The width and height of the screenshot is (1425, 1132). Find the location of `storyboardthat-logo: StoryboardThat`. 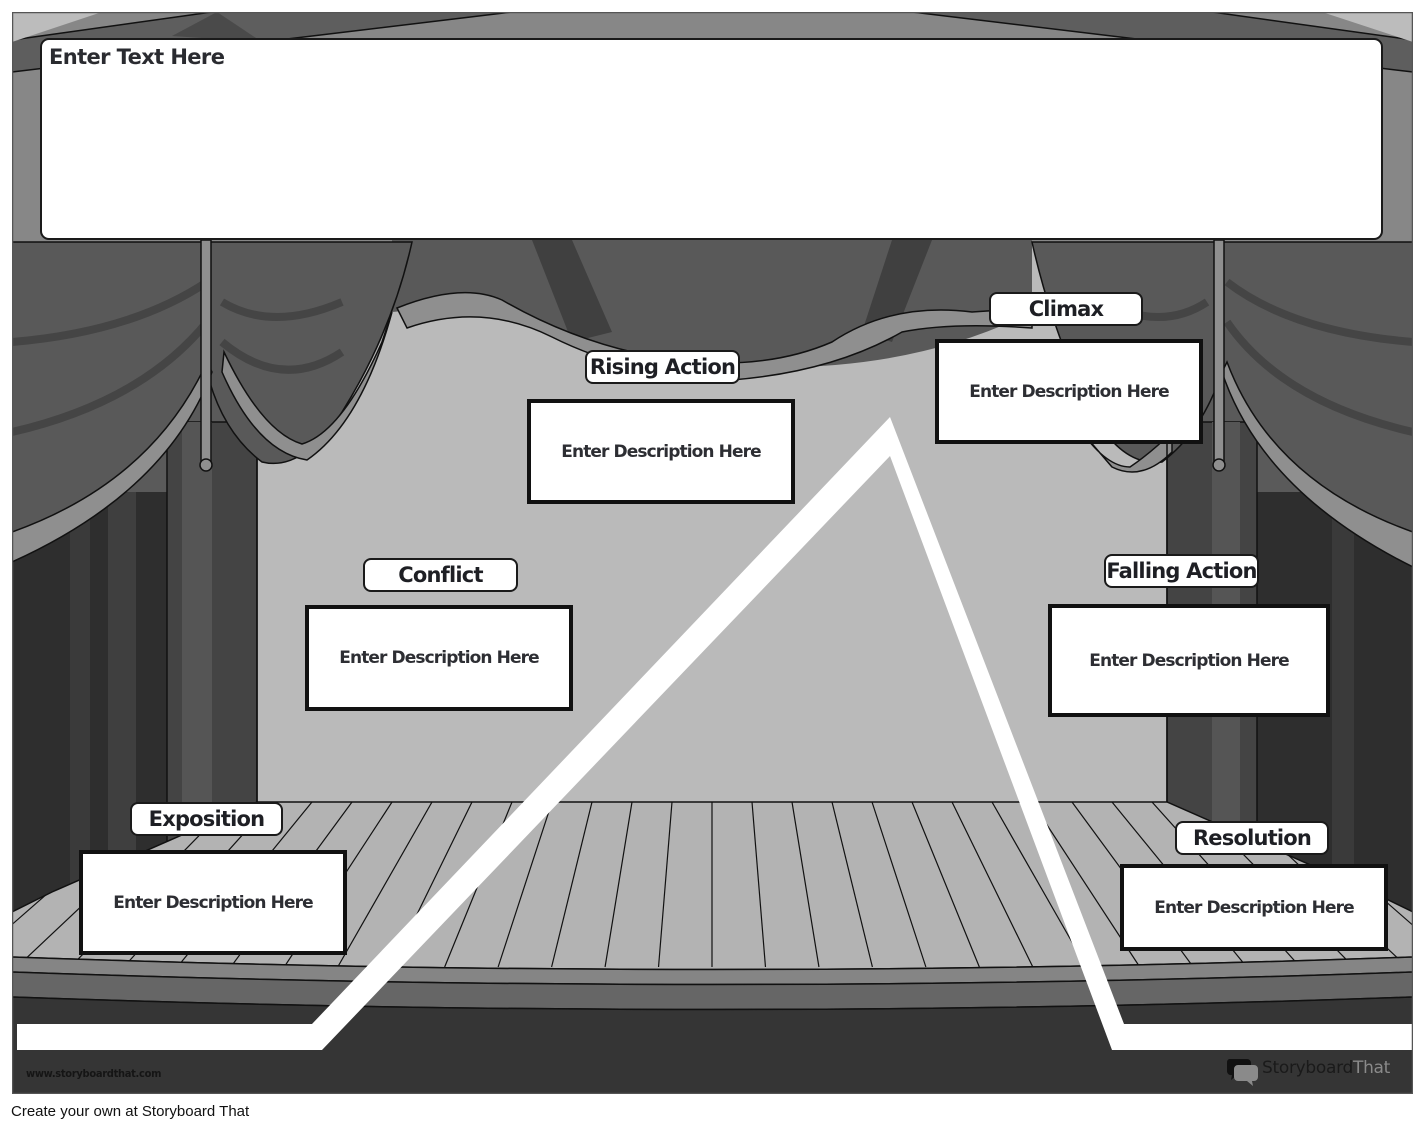

storyboardthat-logo: StoryboardThat is located at coordinates (1326, 1068).